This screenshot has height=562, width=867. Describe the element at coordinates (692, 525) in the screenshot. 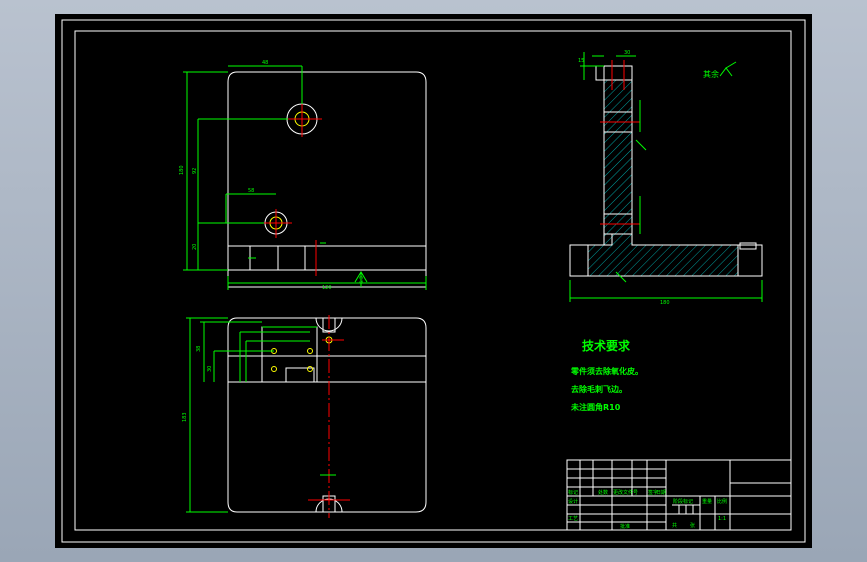

I see `tb-sheet2: 张` at that location.